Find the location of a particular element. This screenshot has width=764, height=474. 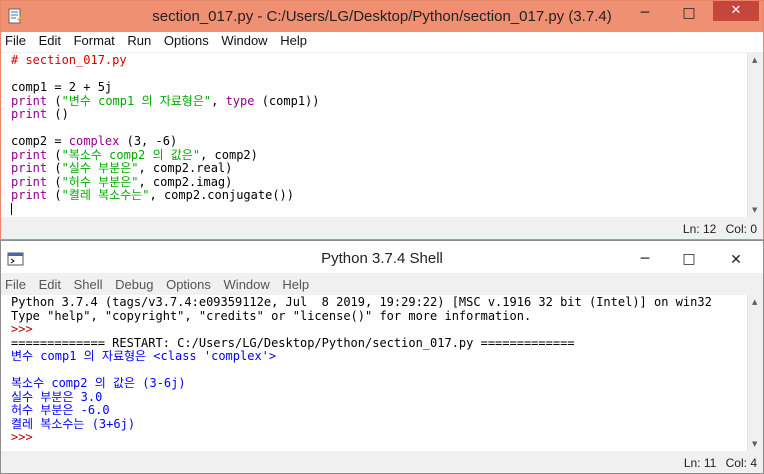

shell.lines-token: 복소수 comp2 의 값은 (3-6j) is located at coordinates (98, 383).